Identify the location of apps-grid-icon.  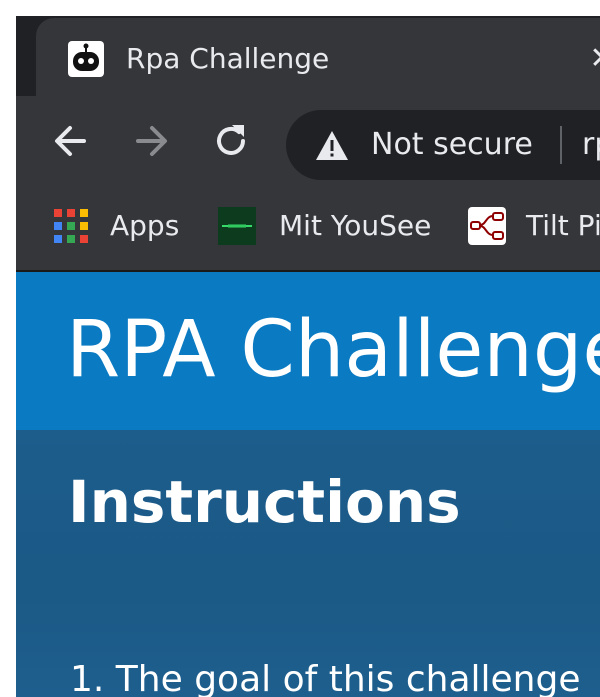
(71, 226).